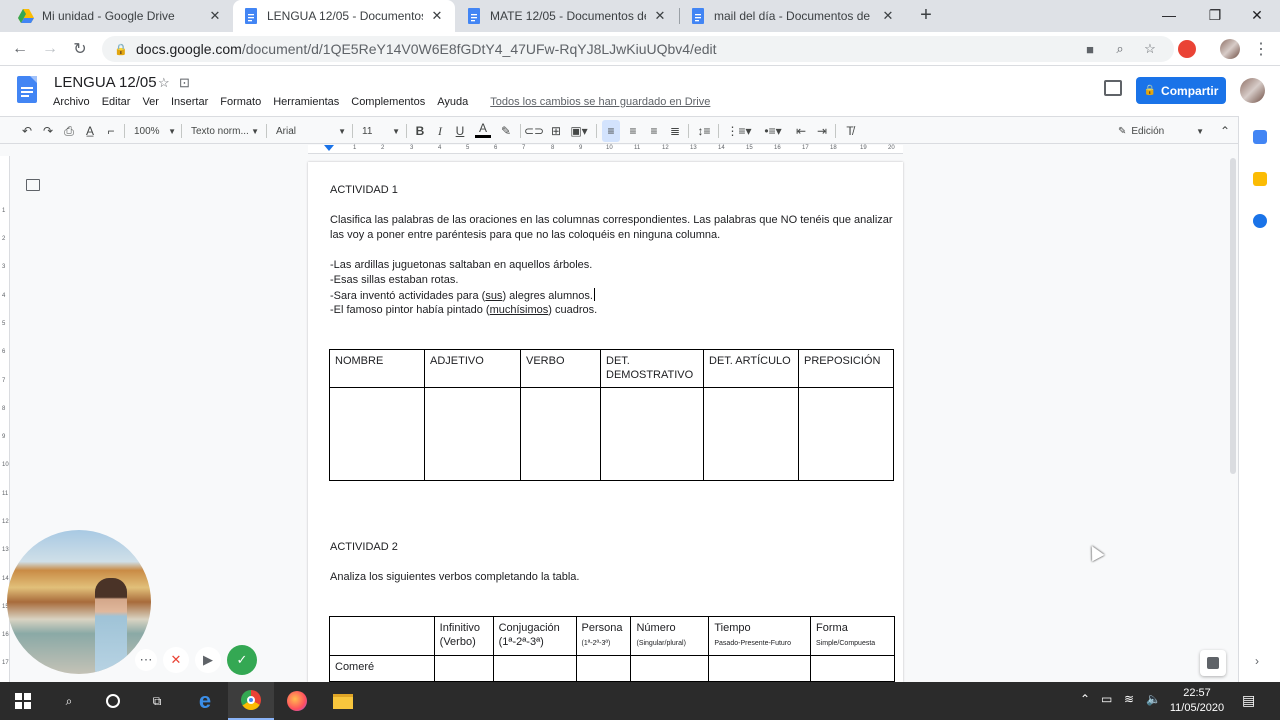 The image size is (1280, 720). I want to click on style-select: Texto norm... ▼, so click(225, 131).